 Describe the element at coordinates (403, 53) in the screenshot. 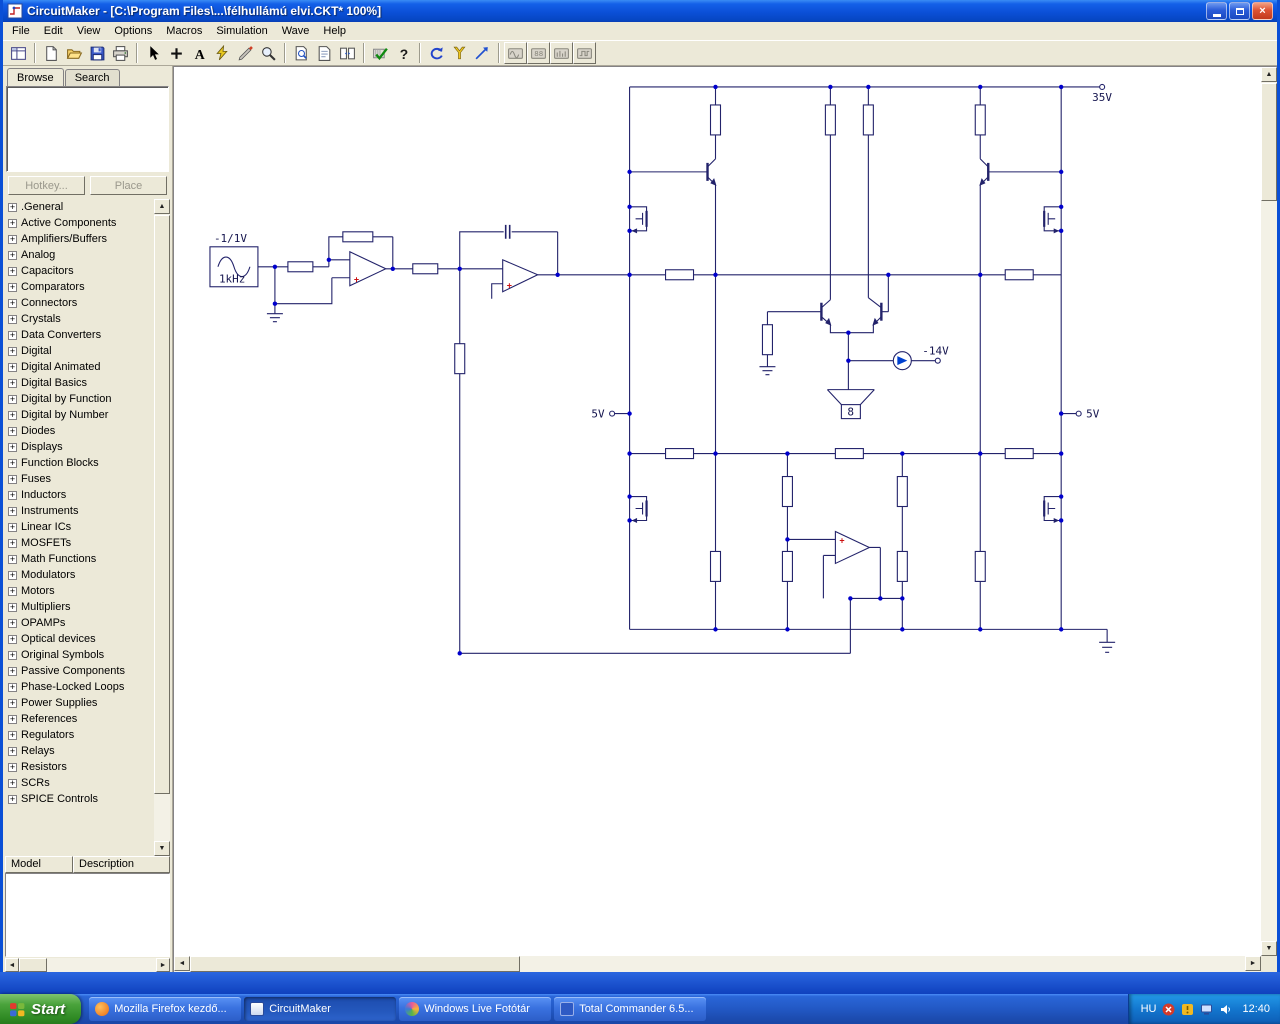

I see `help-button: ?` at that location.